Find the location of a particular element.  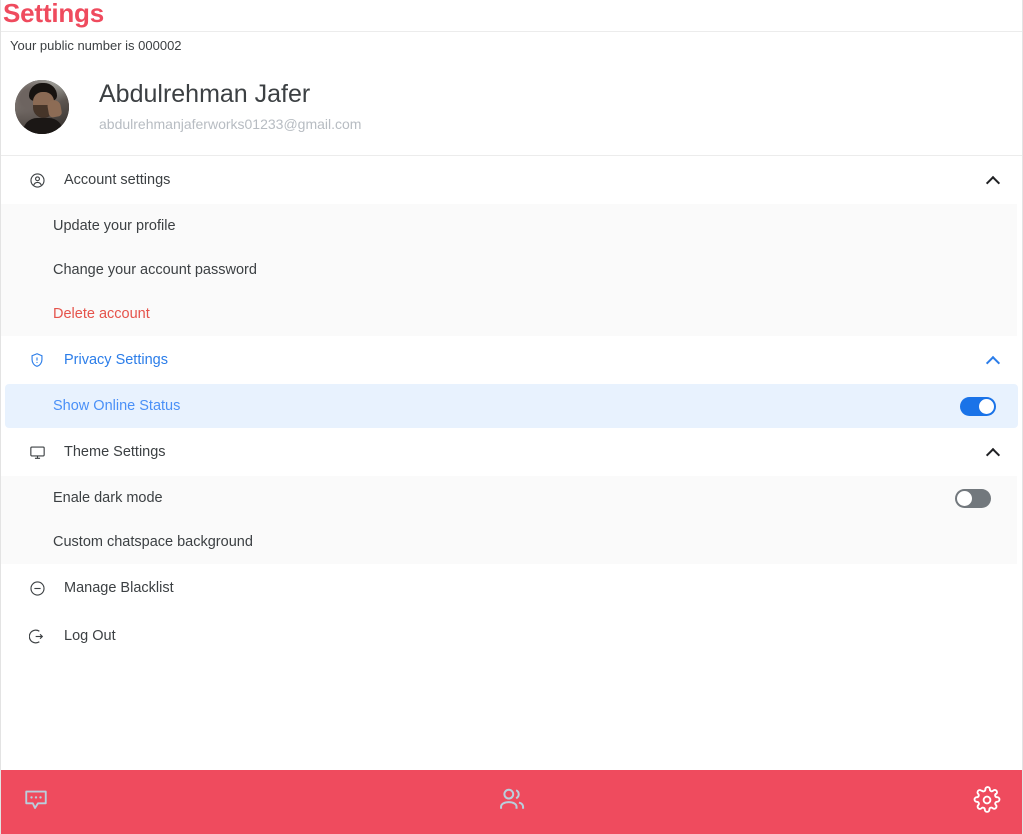

page-title: Settings is located at coordinates (53, 14).